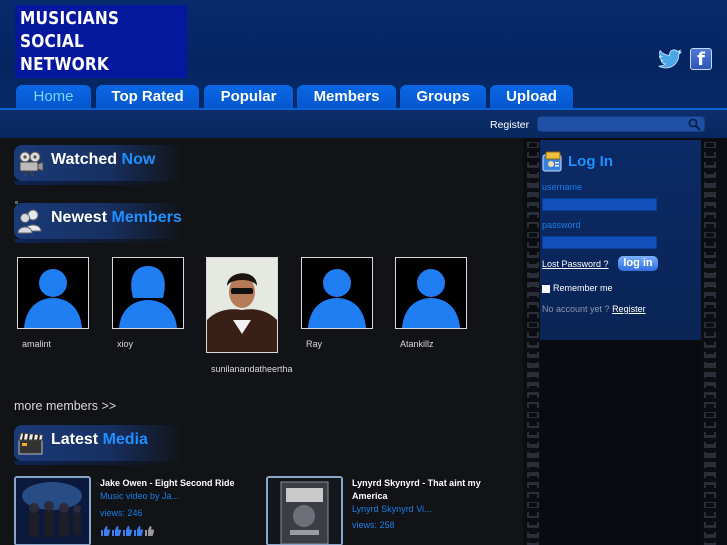 This screenshot has height=545, width=727. I want to click on newest-members-title-highlight: Members, so click(146, 217).